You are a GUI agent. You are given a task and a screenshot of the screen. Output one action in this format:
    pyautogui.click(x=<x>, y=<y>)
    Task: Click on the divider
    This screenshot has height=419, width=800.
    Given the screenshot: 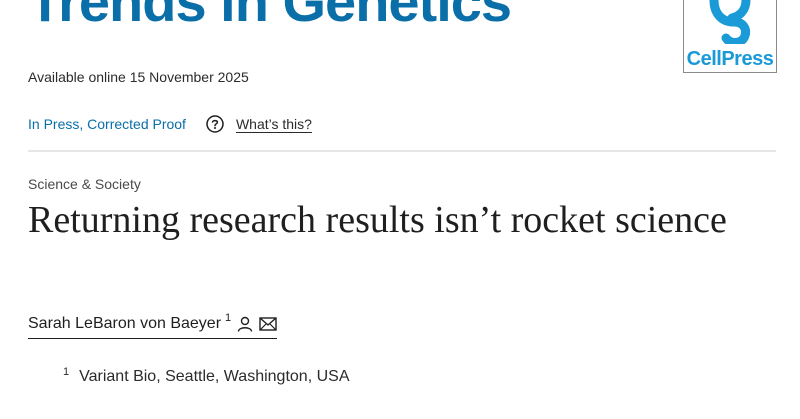 What is the action you would take?
    pyautogui.click(x=402, y=151)
    